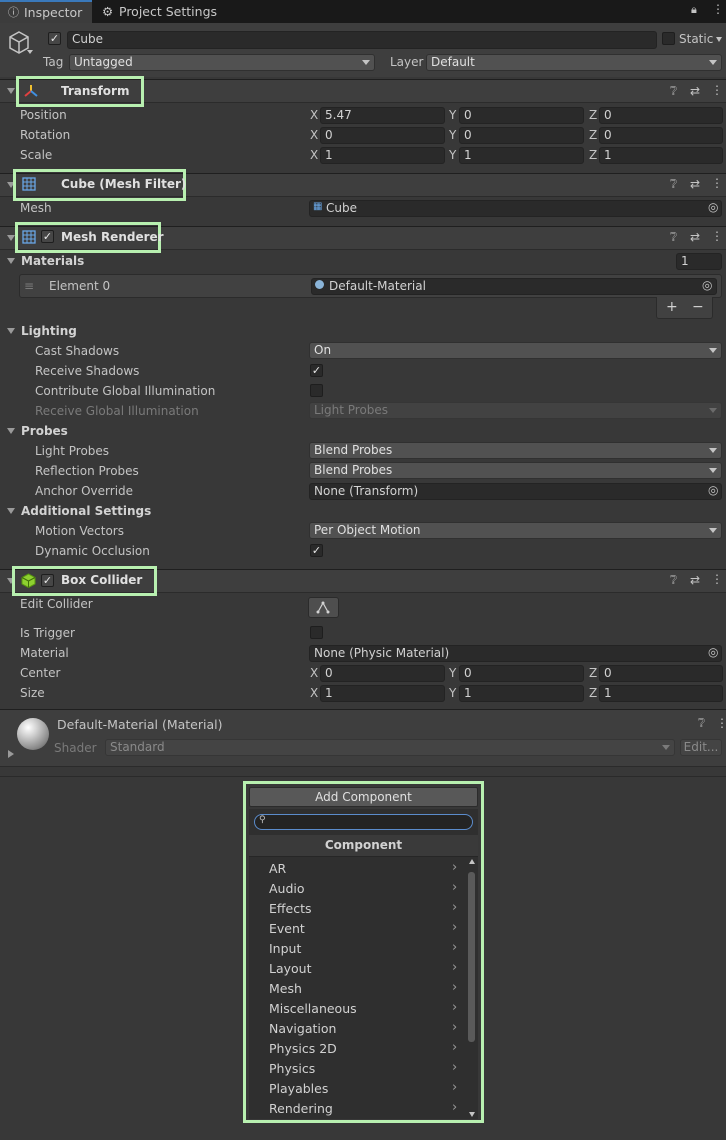 The width and height of the screenshot is (726, 1140). Describe the element at coordinates (167, 11) in the screenshot. I see `tab-project-settings: ⚙ Project Settings` at that location.